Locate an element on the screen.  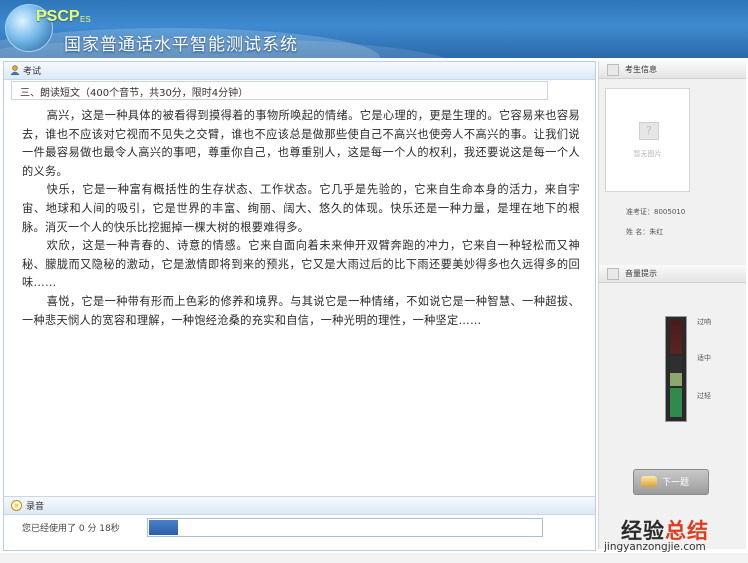
exam-panel-header: 考试 is located at coordinates (299, 71).